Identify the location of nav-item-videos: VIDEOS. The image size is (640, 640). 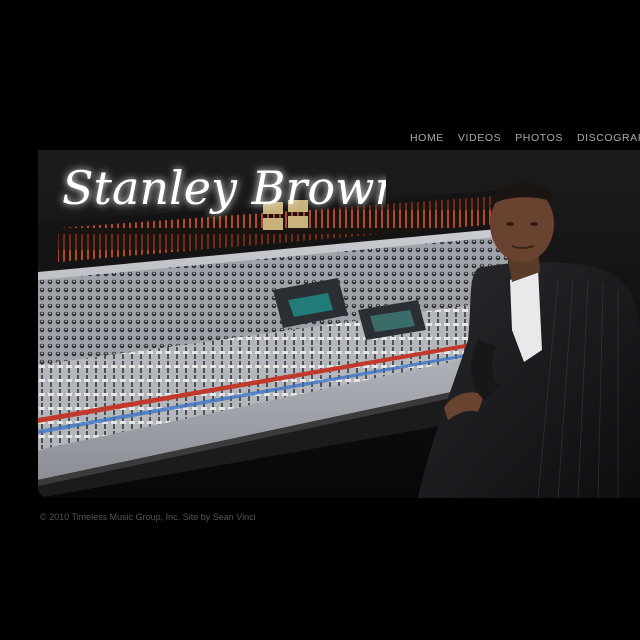
(479, 138).